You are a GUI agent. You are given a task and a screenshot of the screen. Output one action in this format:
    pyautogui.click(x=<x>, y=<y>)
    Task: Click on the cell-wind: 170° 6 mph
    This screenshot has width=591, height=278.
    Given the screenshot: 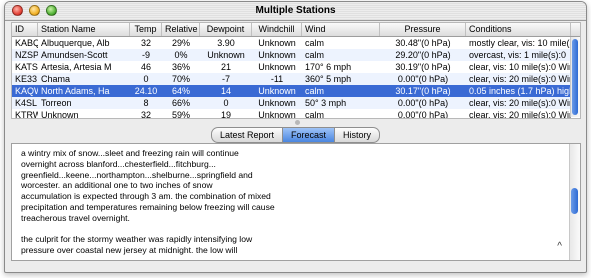 What is the action you would take?
    pyautogui.click(x=328, y=67)
    